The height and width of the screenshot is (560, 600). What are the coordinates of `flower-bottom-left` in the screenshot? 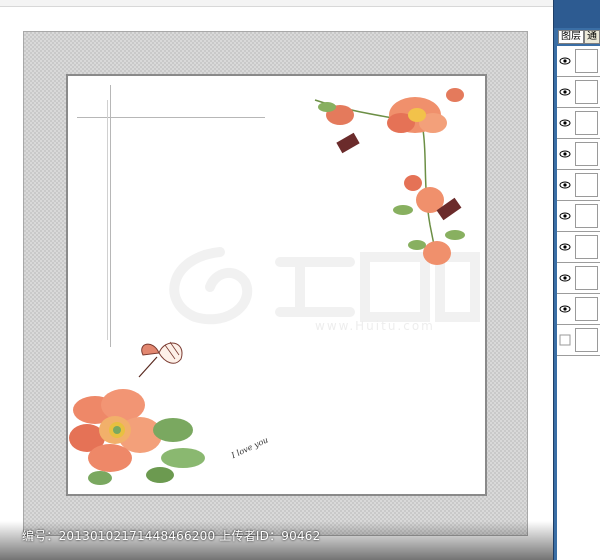 It's located at (137, 437).